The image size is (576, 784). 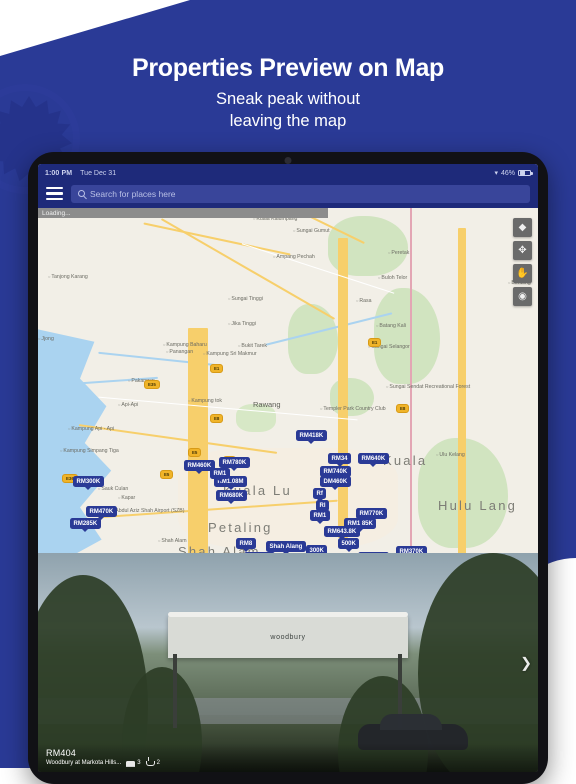 I want to click on status-bar: 1:00 PM Tue Dec 31 ▾ 46%, so click(x=288, y=173).